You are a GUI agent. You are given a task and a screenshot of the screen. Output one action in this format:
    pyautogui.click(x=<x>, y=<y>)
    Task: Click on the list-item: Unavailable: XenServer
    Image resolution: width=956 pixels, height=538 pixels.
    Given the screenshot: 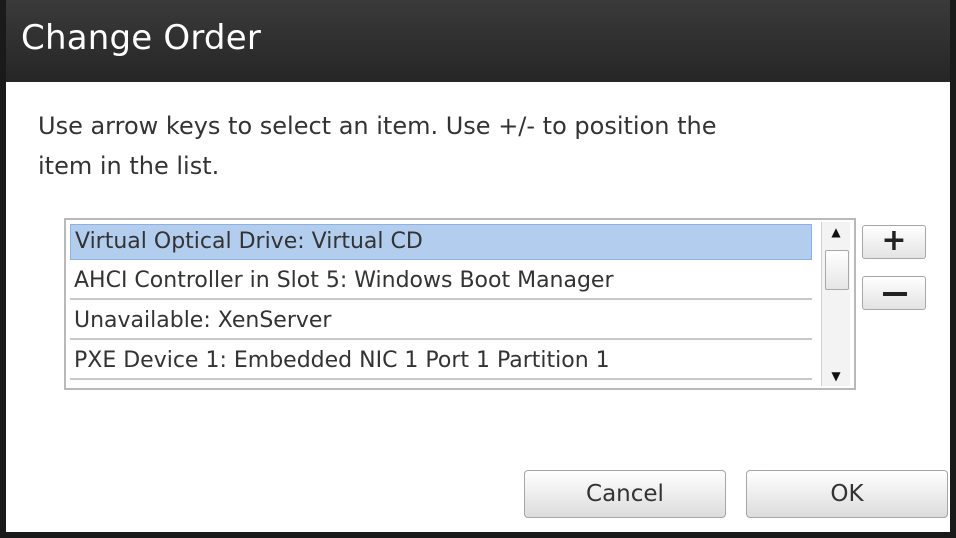 What is the action you would take?
    pyautogui.click(x=441, y=322)
    